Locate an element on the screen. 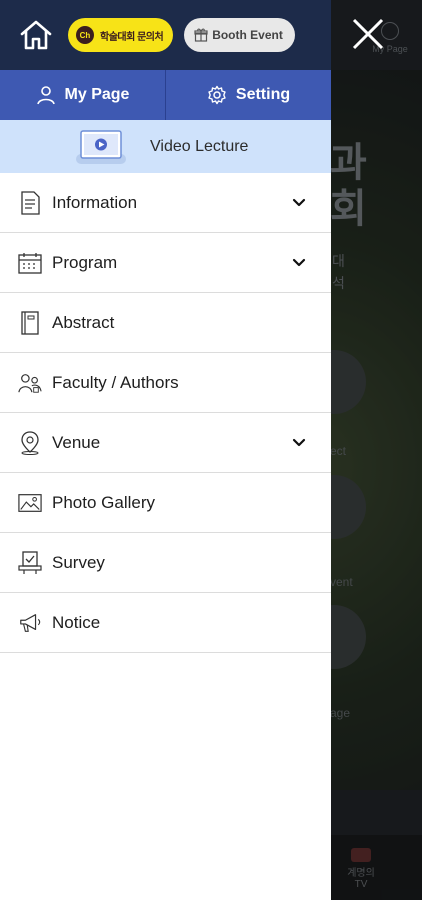  video-lecture-banner: Video Lecture is located at coordinates (165, 146).